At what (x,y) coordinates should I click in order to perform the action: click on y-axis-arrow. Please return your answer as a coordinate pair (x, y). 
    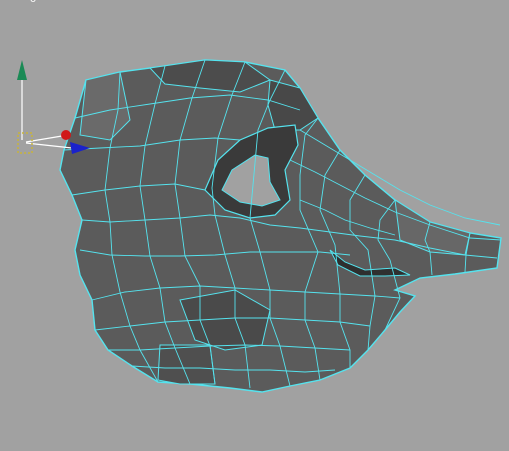
    Looking at the image, I should click on (22, 70).